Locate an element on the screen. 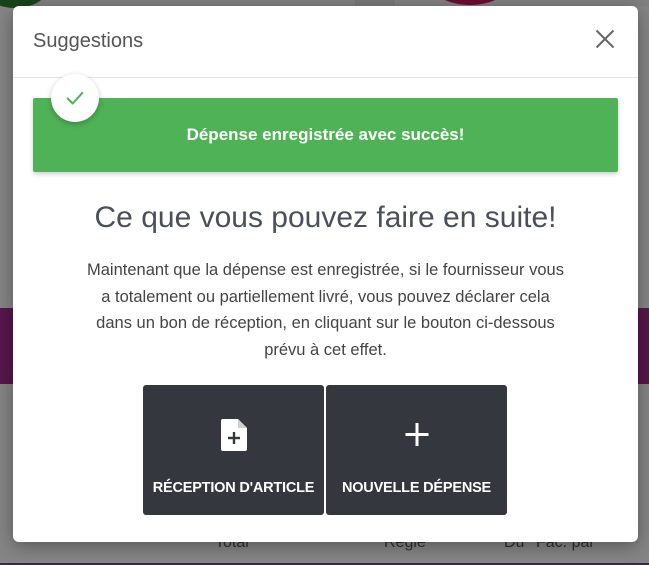  close-icon is located at coordinates (605, 39).